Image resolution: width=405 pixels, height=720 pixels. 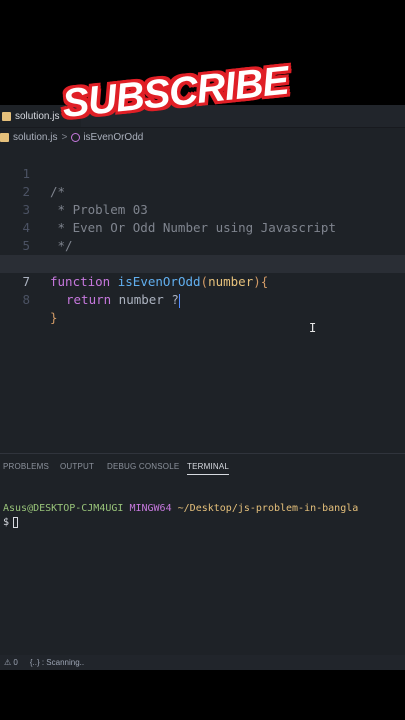 I want to click on code-line: 8 }, so click(x=202, y=299).